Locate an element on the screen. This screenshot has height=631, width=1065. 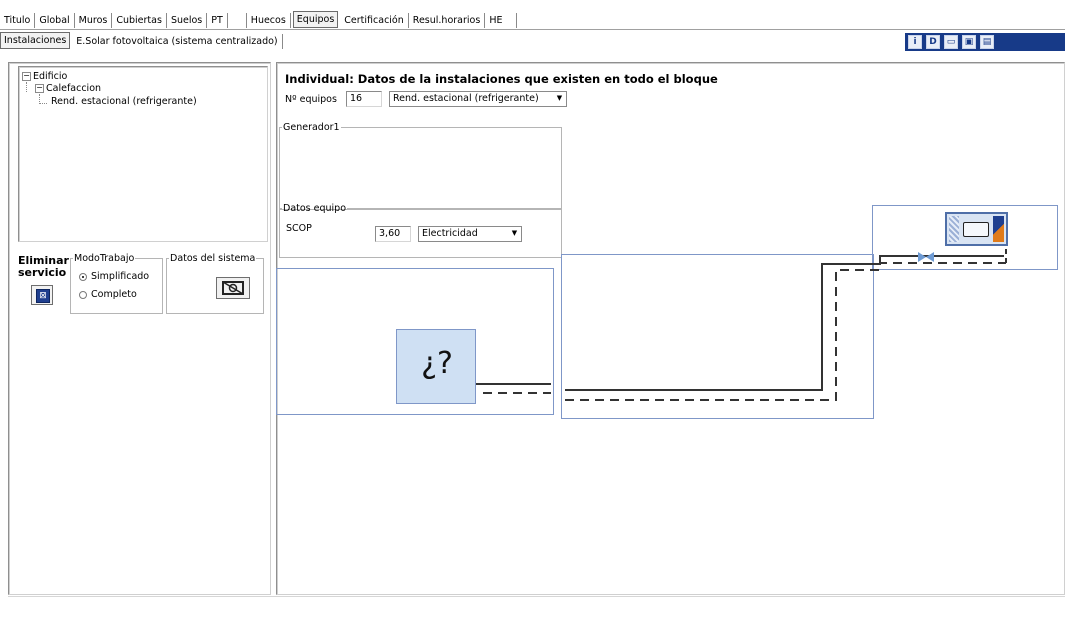
tab-he: HE is located at coordinates (501, 20).